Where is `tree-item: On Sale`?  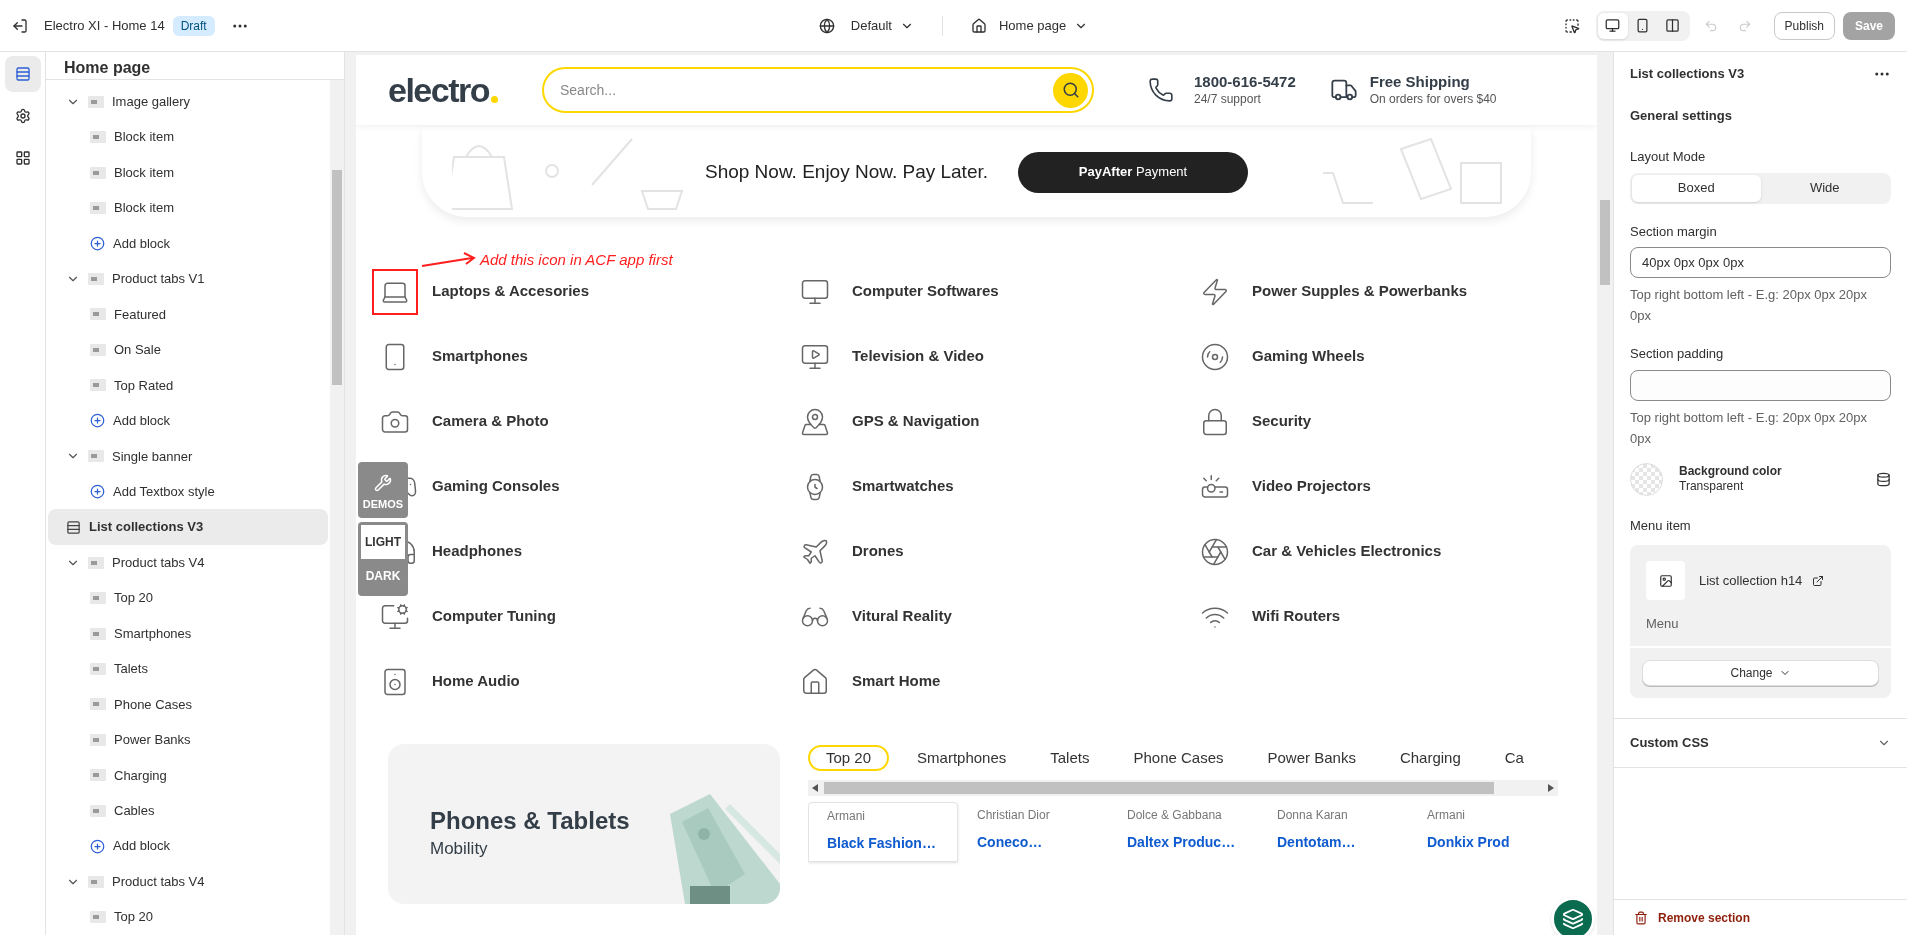 tree-item: On Sale is located at coordinates (188, 350).